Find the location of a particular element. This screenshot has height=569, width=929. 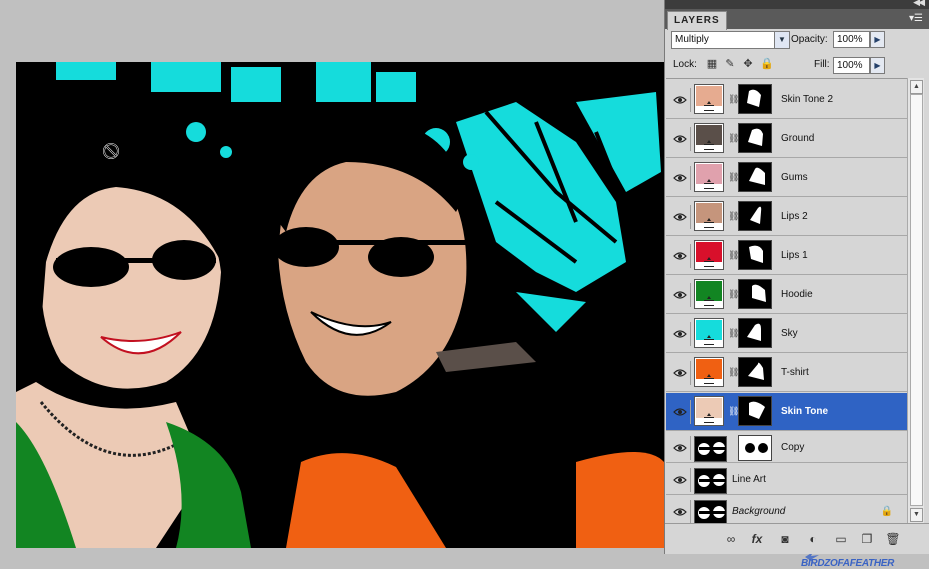

layer-row: ⛓ Skin Tone 2 is located at coordinates (786, 100).